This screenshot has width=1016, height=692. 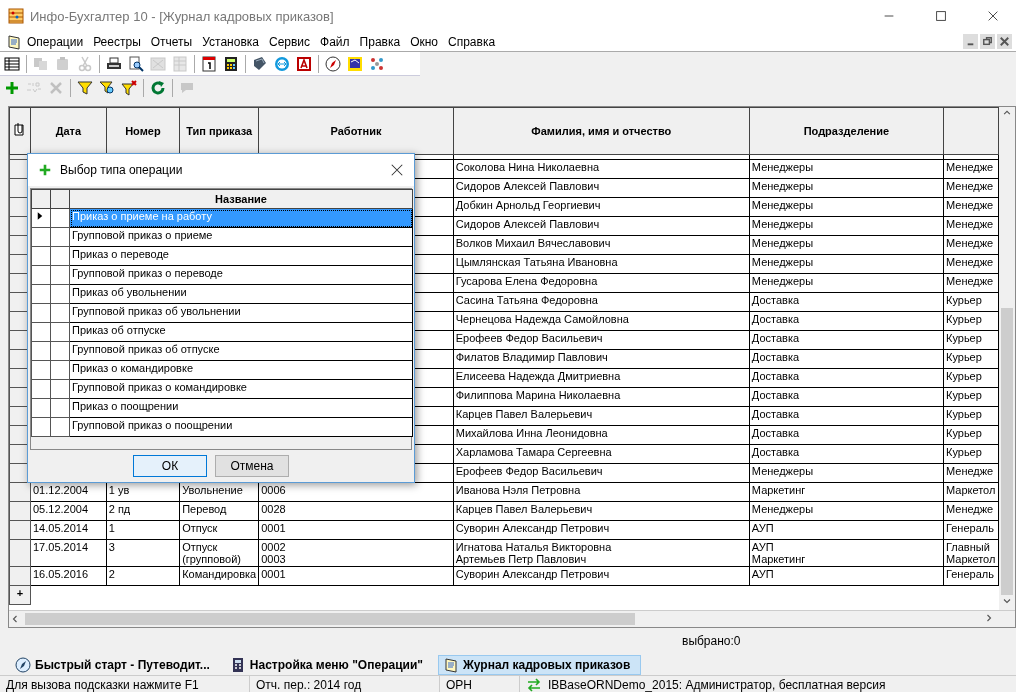 I want to click on filter-clear-icon, so click(x=129, y=88).